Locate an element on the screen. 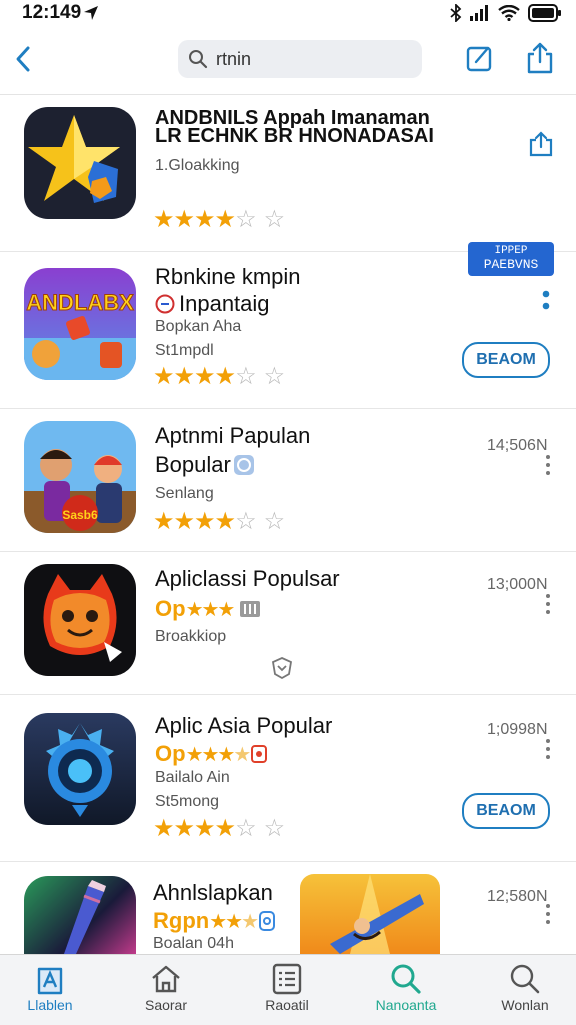 The width and height of the screenshot is (576, 1025). app-title: Apliclassi Populsar is located at coordinates (247, 578).